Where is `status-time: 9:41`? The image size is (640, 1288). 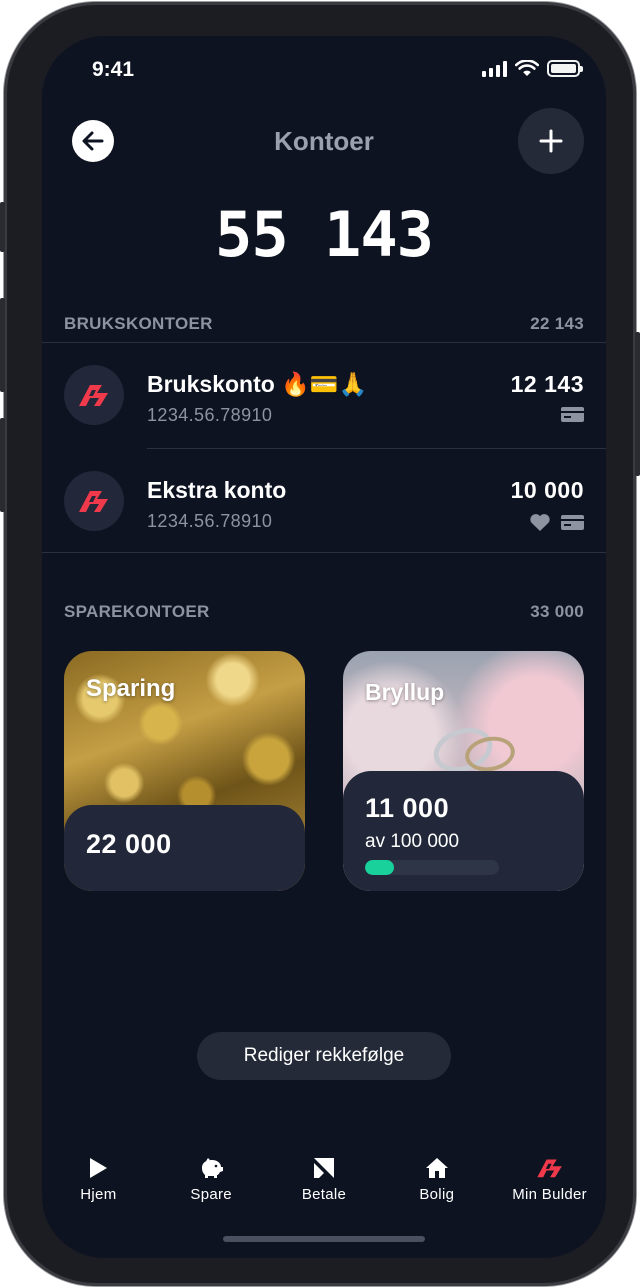 status-time: 9:41 is located at coordinates (113, 69).